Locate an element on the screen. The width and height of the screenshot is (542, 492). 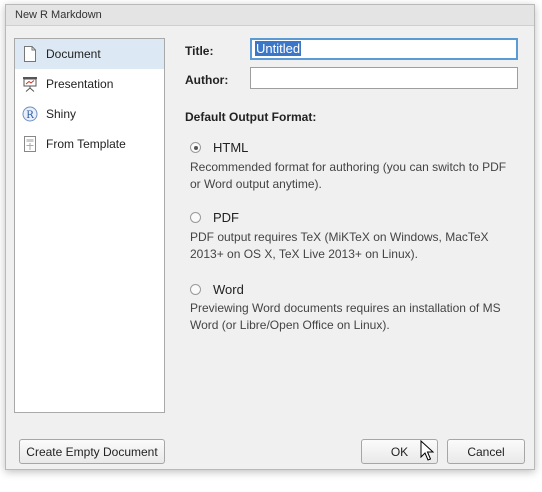
sidebar-item-label: Document is located at coordinates (73, 54).